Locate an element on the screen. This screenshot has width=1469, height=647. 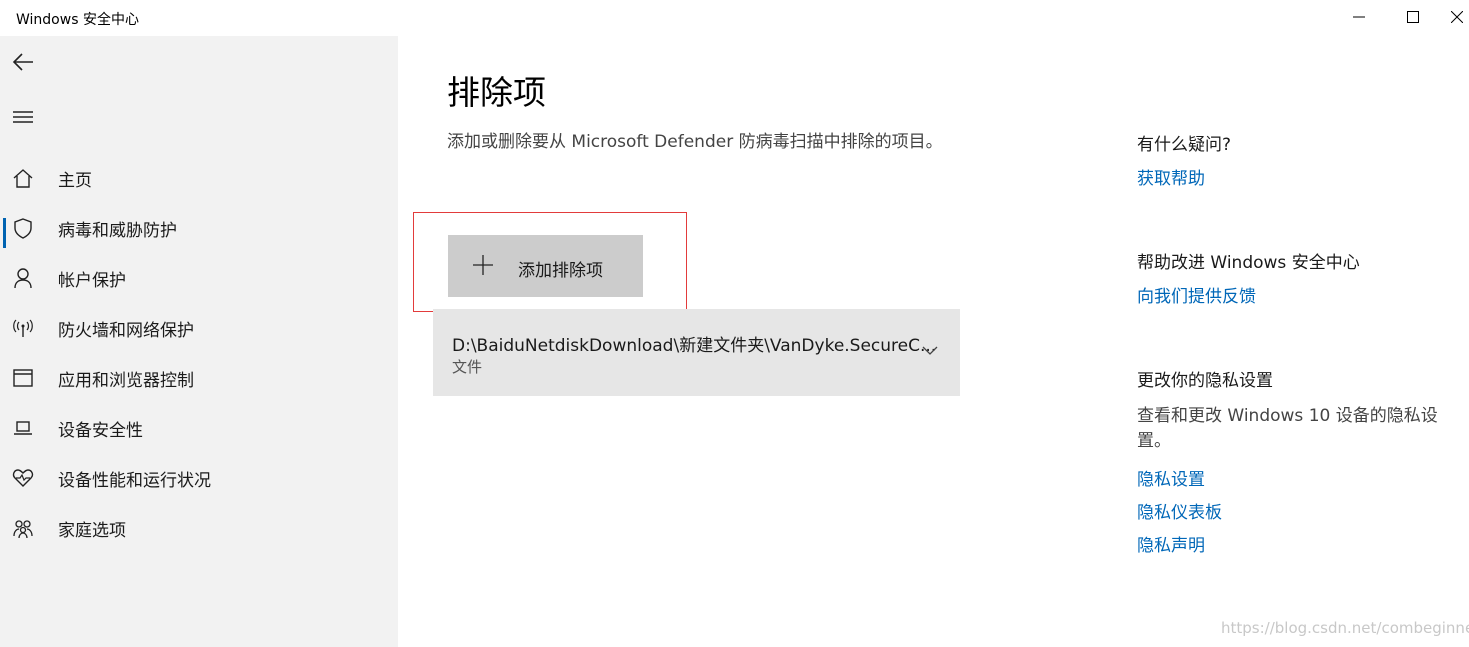
back-button is located at coordinates (23, 62).